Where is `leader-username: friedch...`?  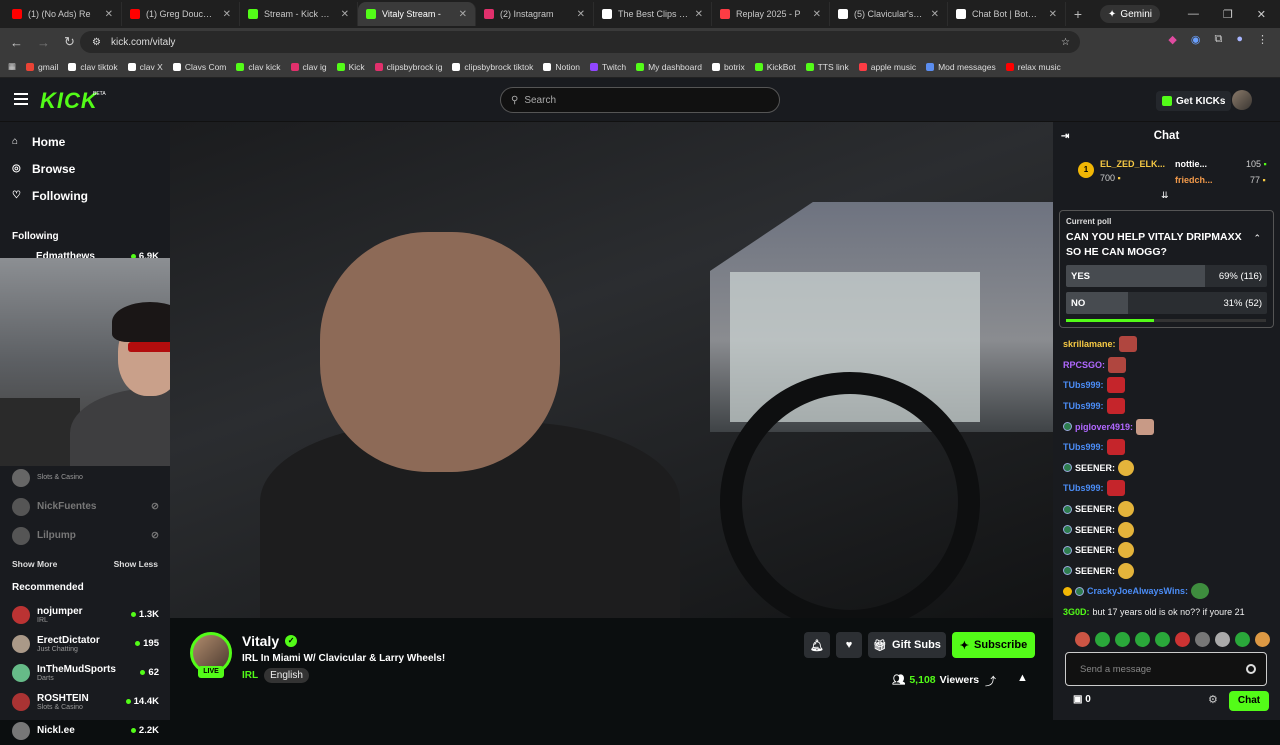 leader-username: friedch... is located at coordinates (1194, 180).